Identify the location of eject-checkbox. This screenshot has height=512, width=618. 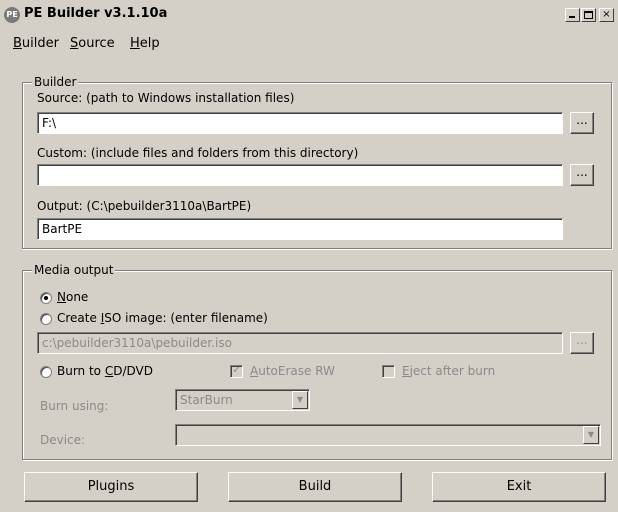
(388, 371).